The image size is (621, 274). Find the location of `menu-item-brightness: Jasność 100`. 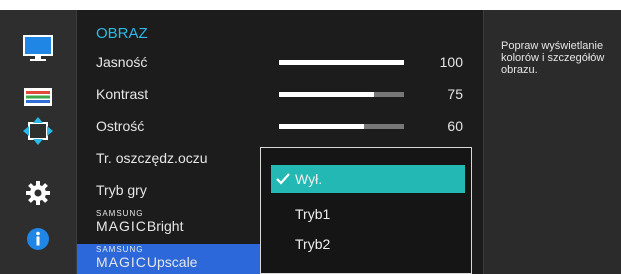

menu-item-brightness: Jasność 100 is located at coordinates (280, 62).